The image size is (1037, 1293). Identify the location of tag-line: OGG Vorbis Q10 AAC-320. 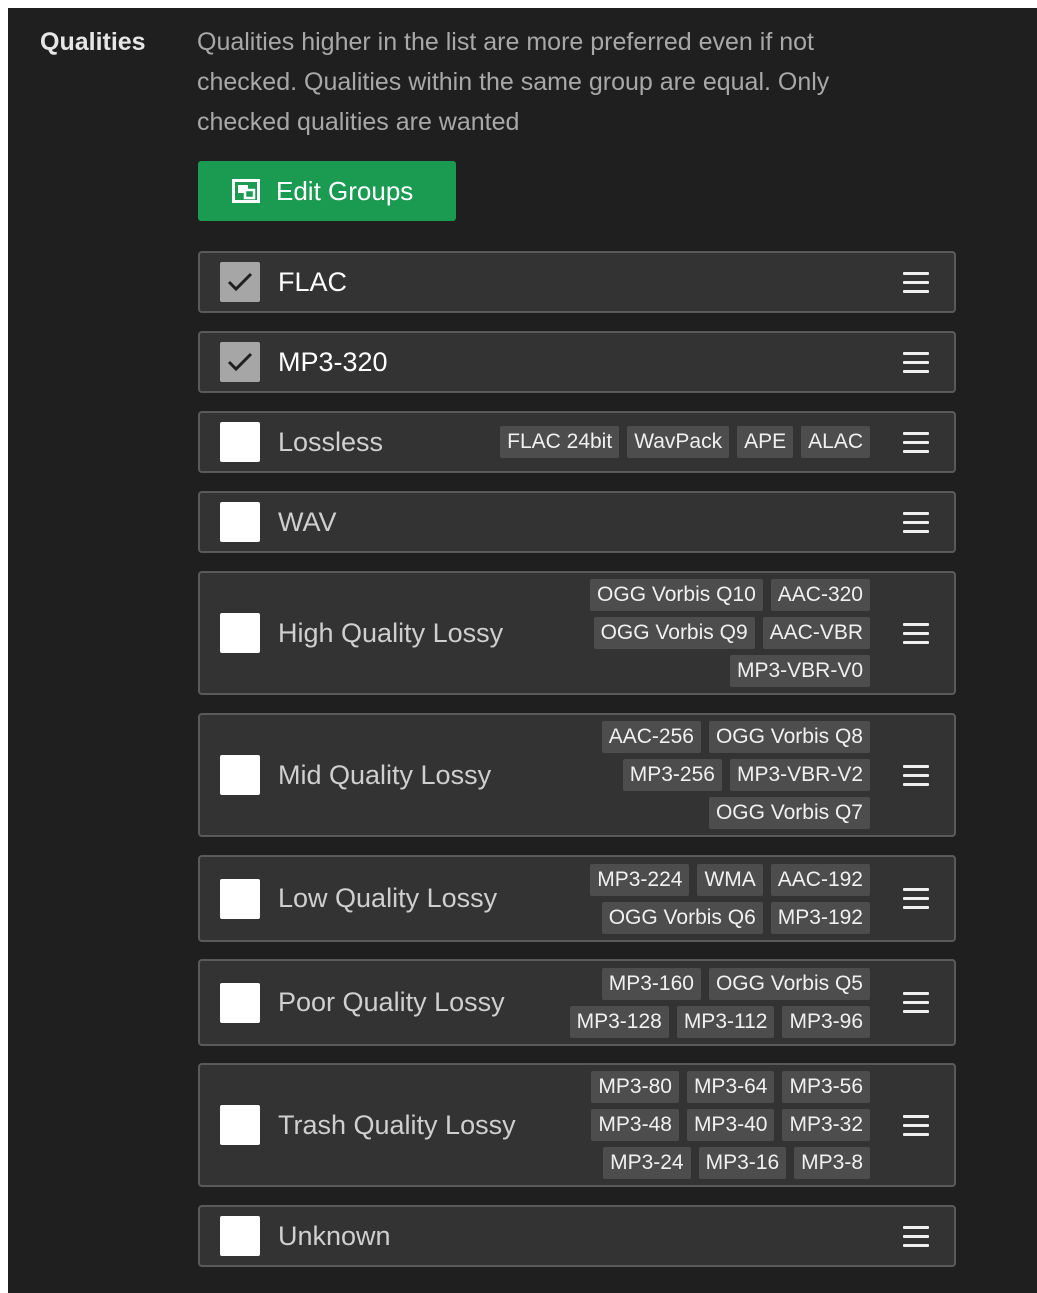
(730, 595).